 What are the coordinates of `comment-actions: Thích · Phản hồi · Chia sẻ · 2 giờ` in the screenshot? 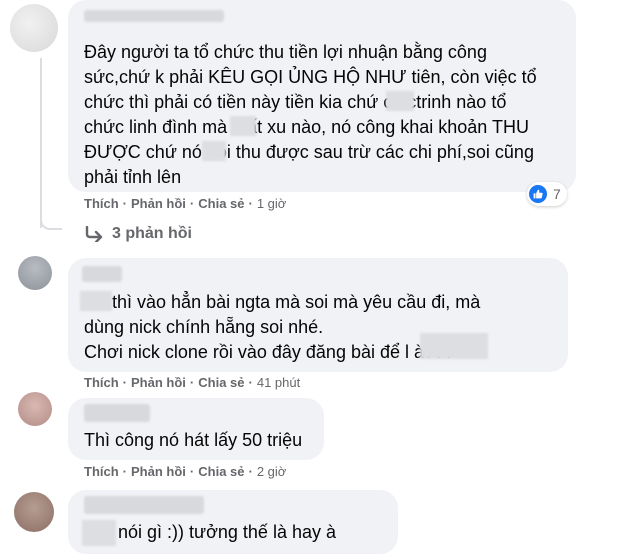 It's located at (185, 471).